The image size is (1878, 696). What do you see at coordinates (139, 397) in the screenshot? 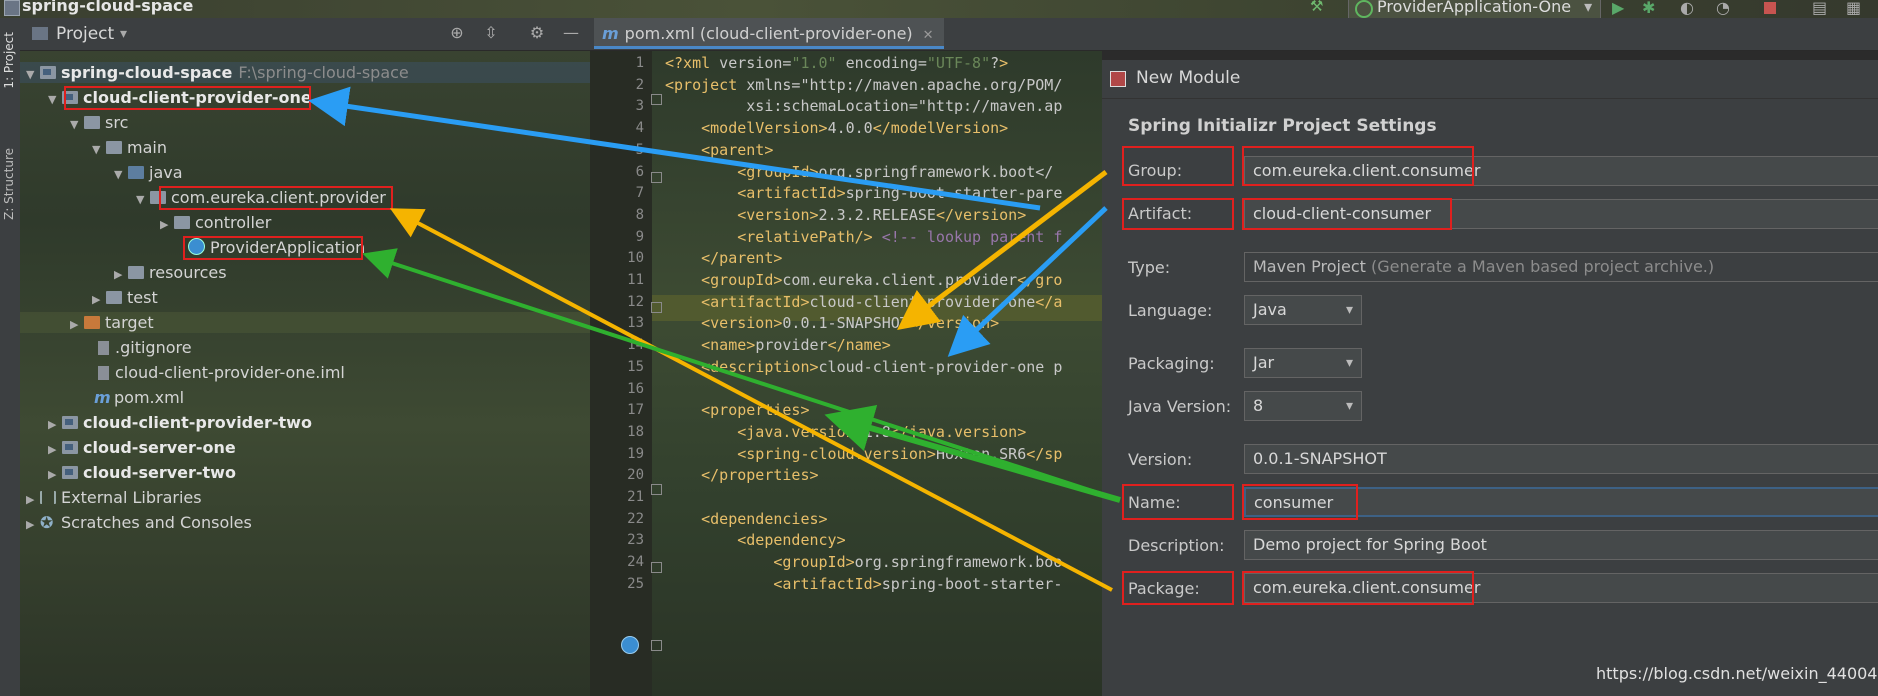
I see `tree-item-pom: m pom.xml` at bounding box center [139, 397].